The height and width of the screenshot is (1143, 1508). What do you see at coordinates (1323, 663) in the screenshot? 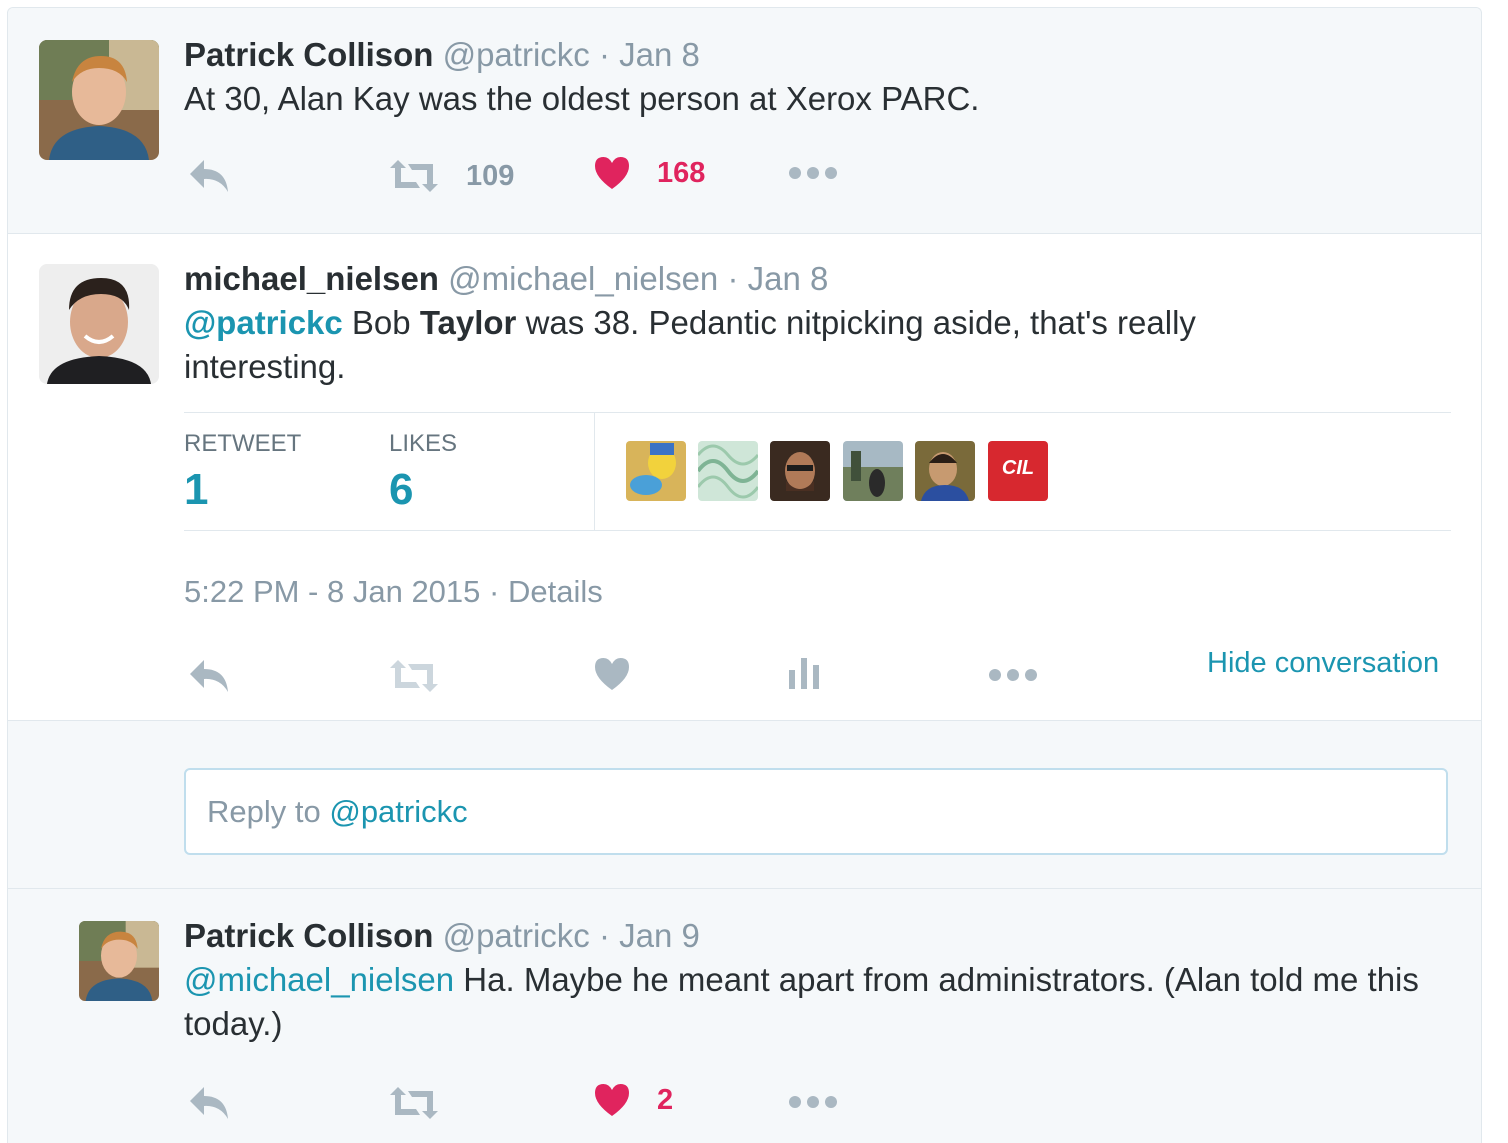
I see `hide-conversation-link: Hide conversation` at bounding box center [1323, 663].